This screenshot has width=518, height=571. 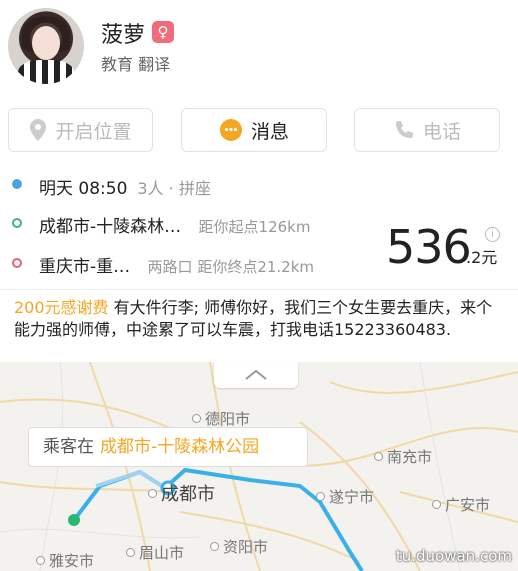 I want to click on watermark: tu.duowan.com, so click(x=453, y=556).